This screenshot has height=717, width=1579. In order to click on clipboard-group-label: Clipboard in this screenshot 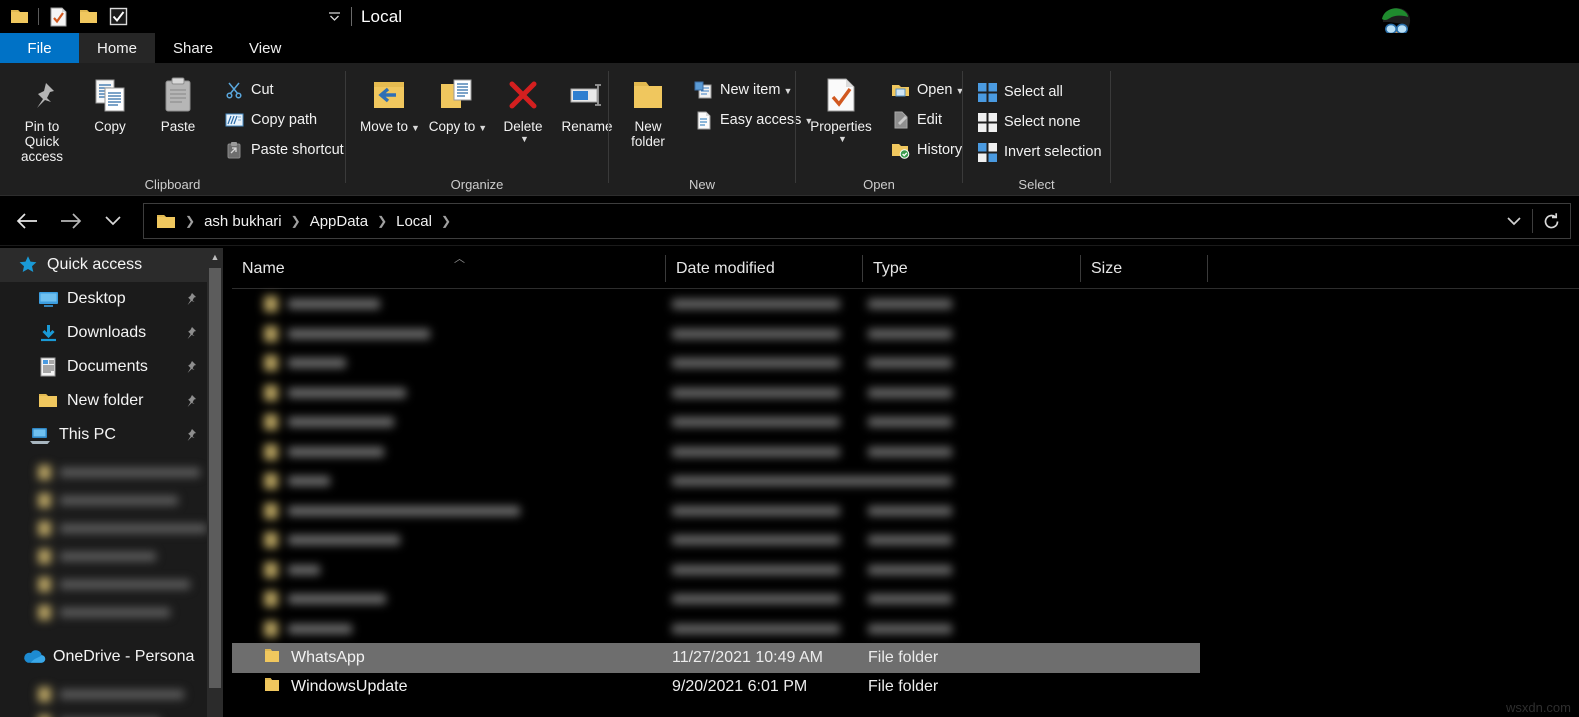, I will do `click(172, 184)`.